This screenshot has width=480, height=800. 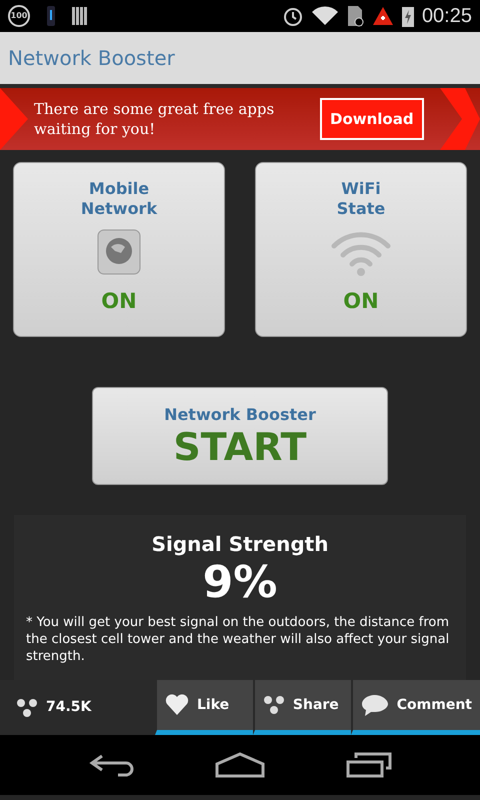 What do you see at coordinates (69, 707) in the screenshot?
I see `share-count: 74.5K` at bounding box center [69, 707].